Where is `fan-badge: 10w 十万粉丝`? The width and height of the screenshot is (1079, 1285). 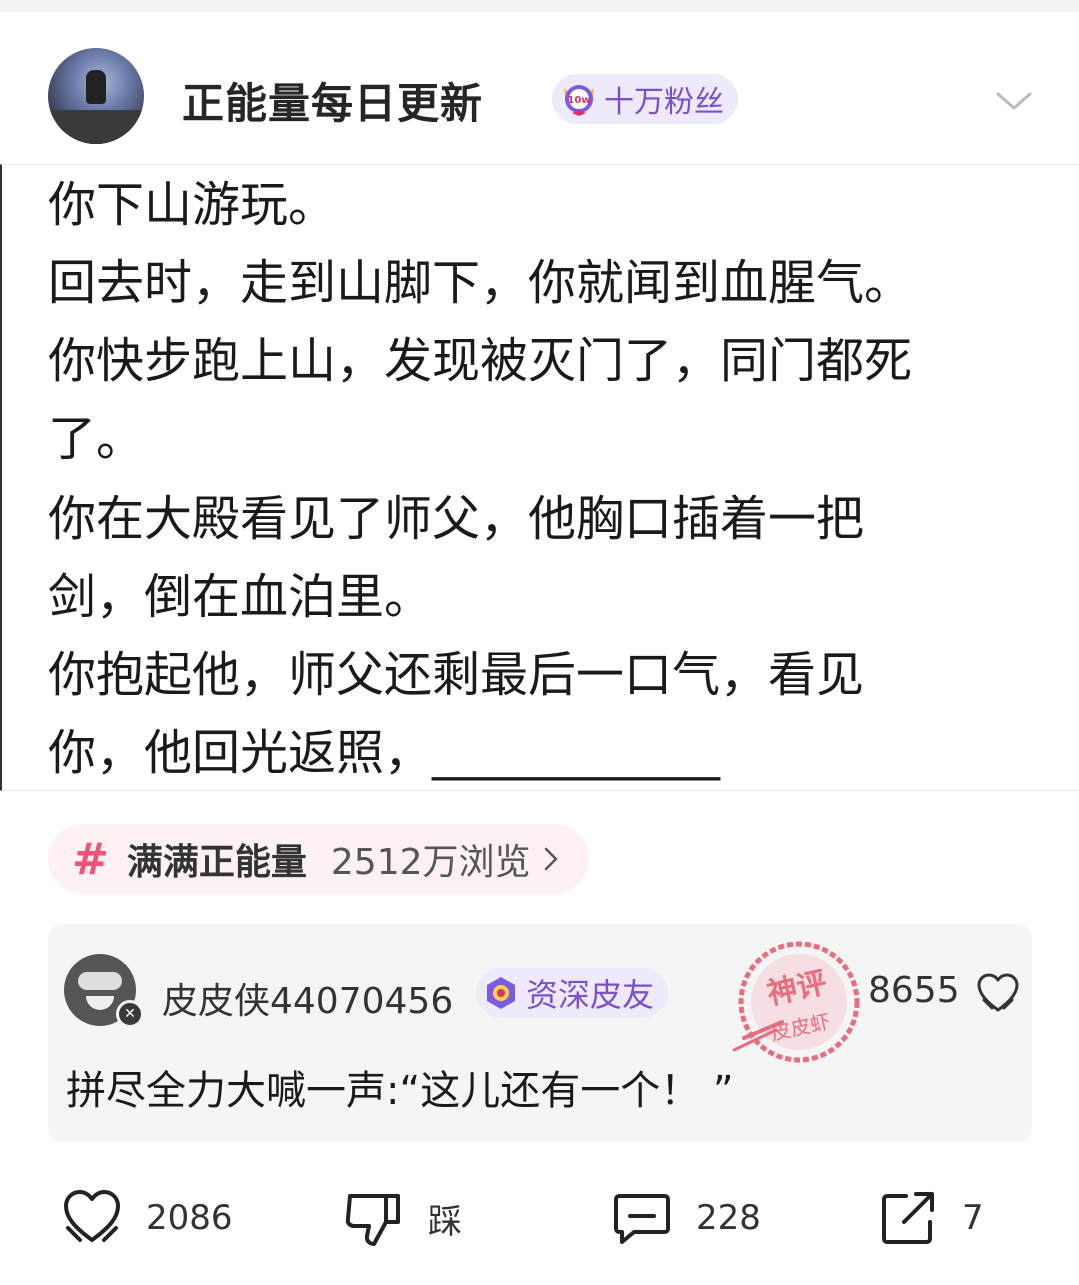
fan-badge: 10w 十万粉丝 is located at coordinates (645, 99).